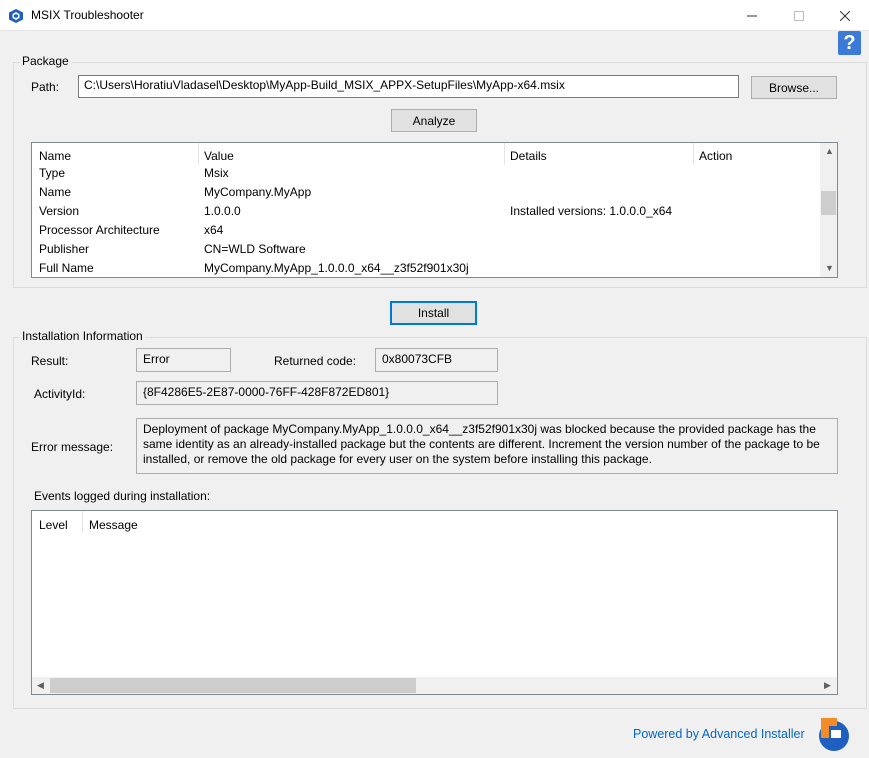 The width and height of the screenshot is (869, 758). I want to click on maximize-button, so click(799, 15).